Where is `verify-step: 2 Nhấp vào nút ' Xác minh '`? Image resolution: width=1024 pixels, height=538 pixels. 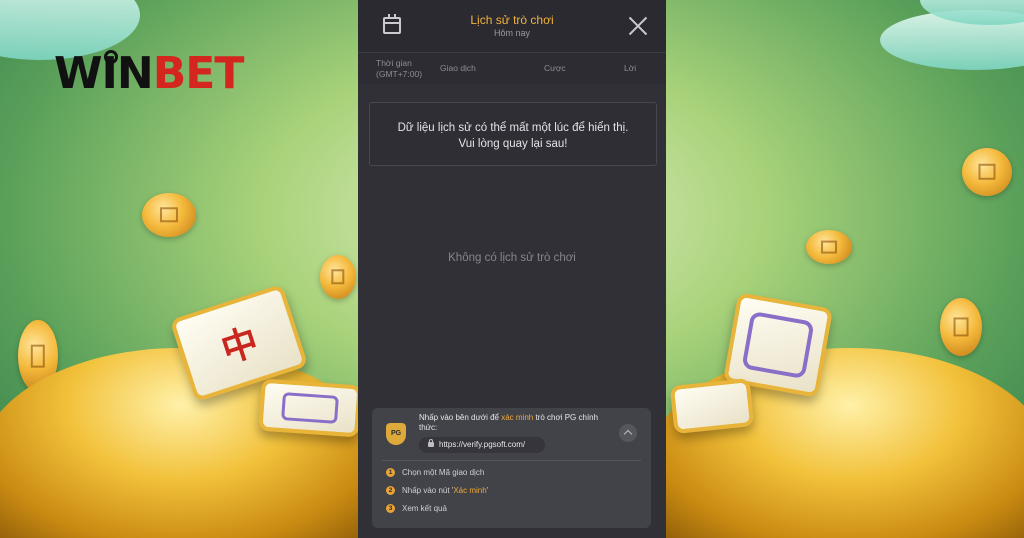
verify-step: 2 Nhấp vào nút ' Xác minh ' is located at coordinates (437, 490).